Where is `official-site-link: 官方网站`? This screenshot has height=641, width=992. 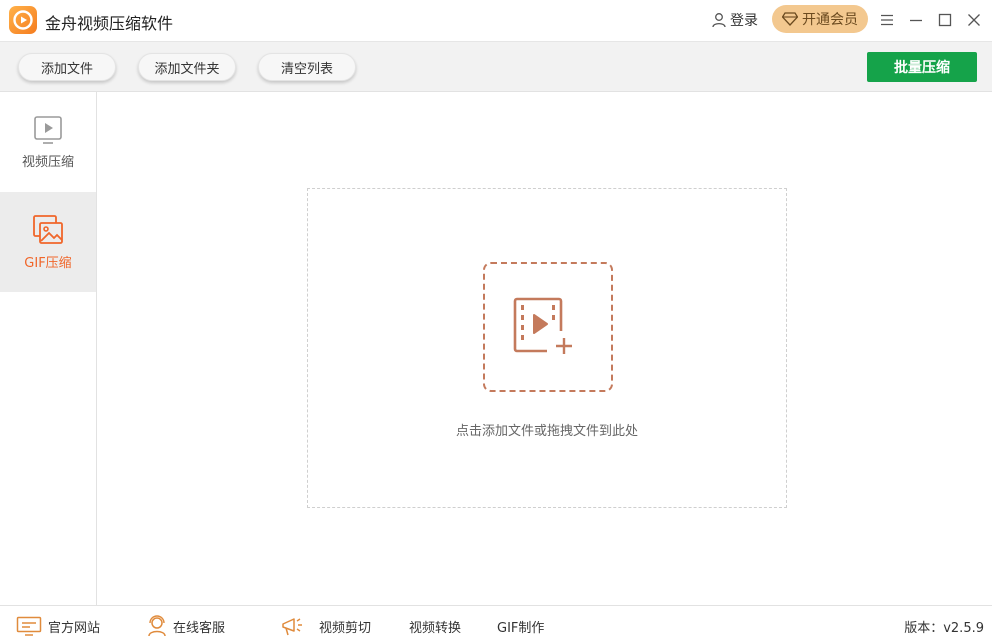
official-site-link: 官方网站 is located at coordinates (58, 626).